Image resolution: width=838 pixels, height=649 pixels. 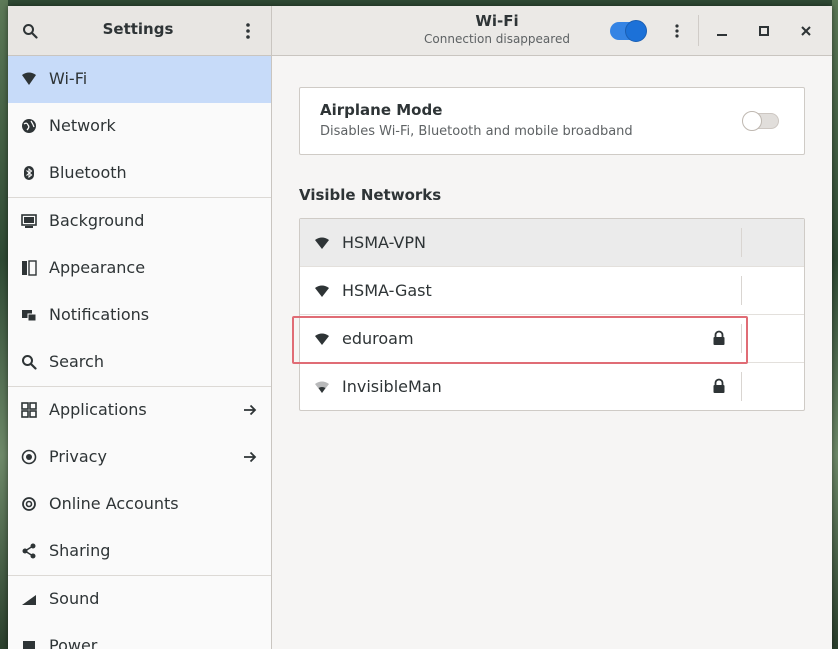 What do you see at coordinates (29, 410) in the screenshot?
I see `applications-icon` at bounding box center [29, 410].